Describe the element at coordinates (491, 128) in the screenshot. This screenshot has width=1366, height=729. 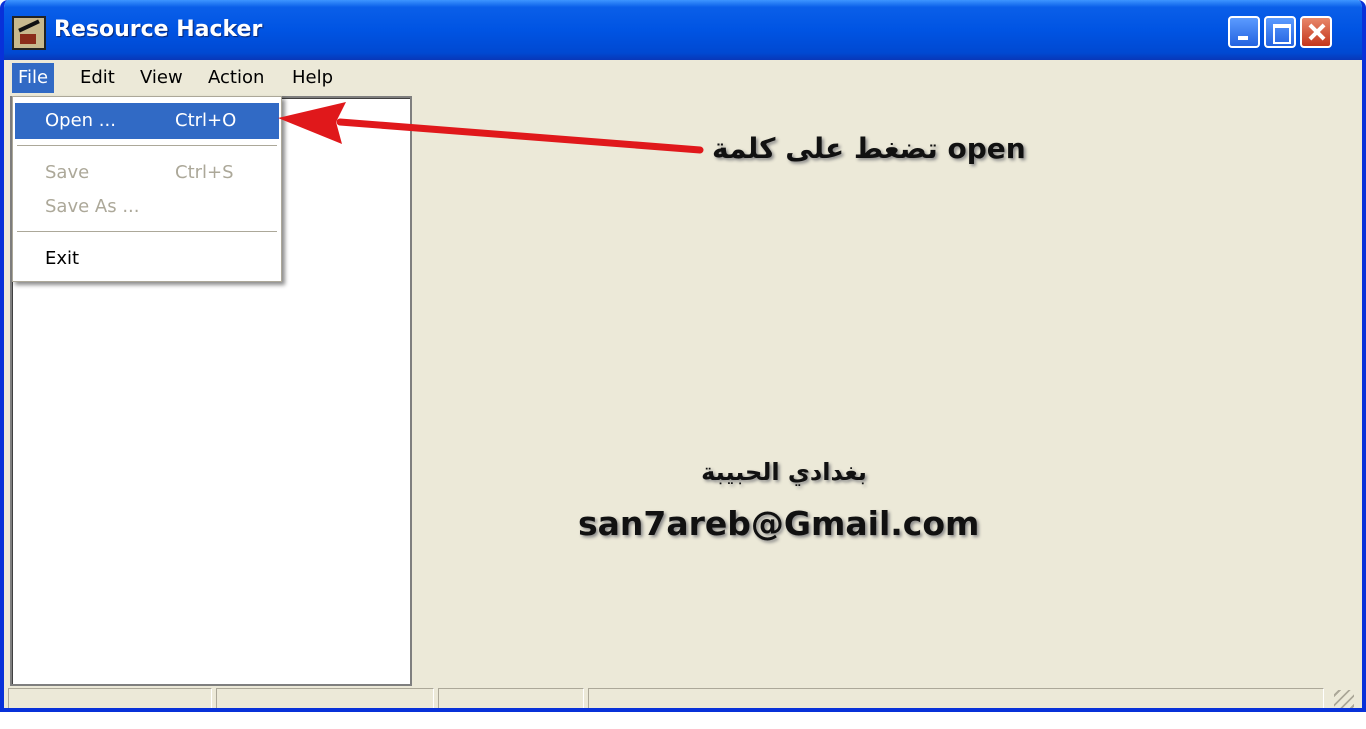
I see `red-arrow-icon` at that location.